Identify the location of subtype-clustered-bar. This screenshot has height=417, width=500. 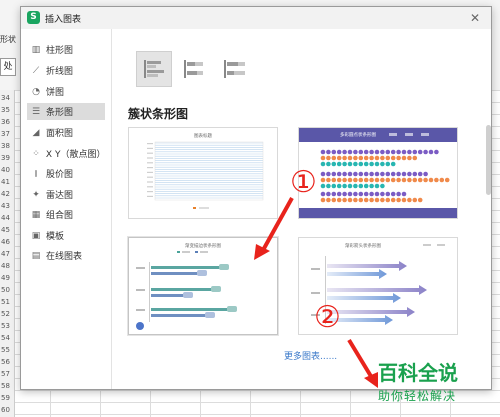
(154, 69).